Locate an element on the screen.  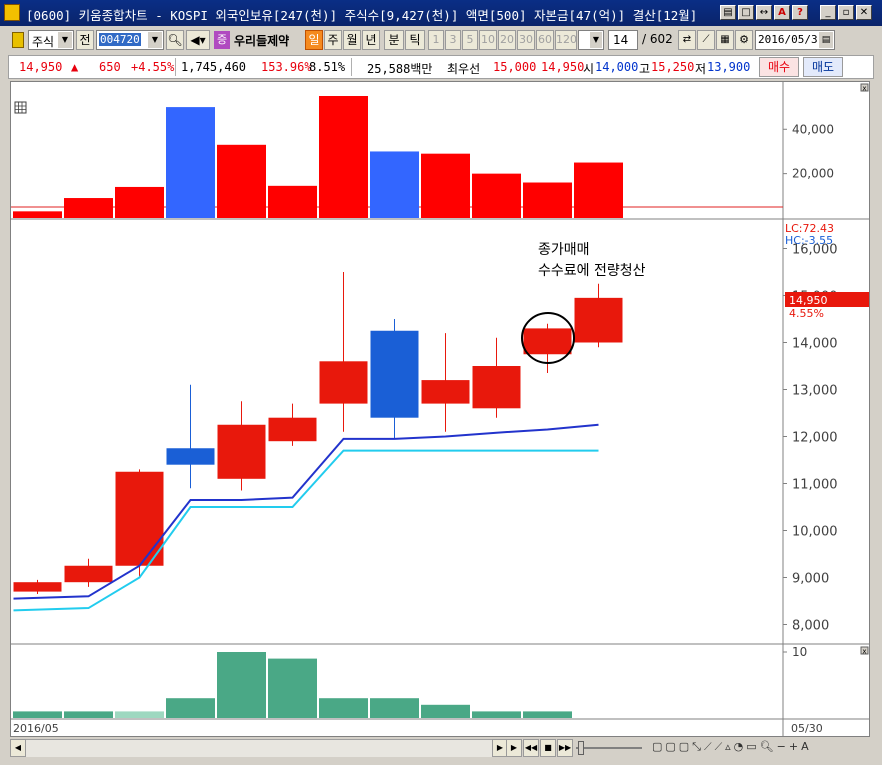
low-price: 13,900 is located at coordinates (729, 67).